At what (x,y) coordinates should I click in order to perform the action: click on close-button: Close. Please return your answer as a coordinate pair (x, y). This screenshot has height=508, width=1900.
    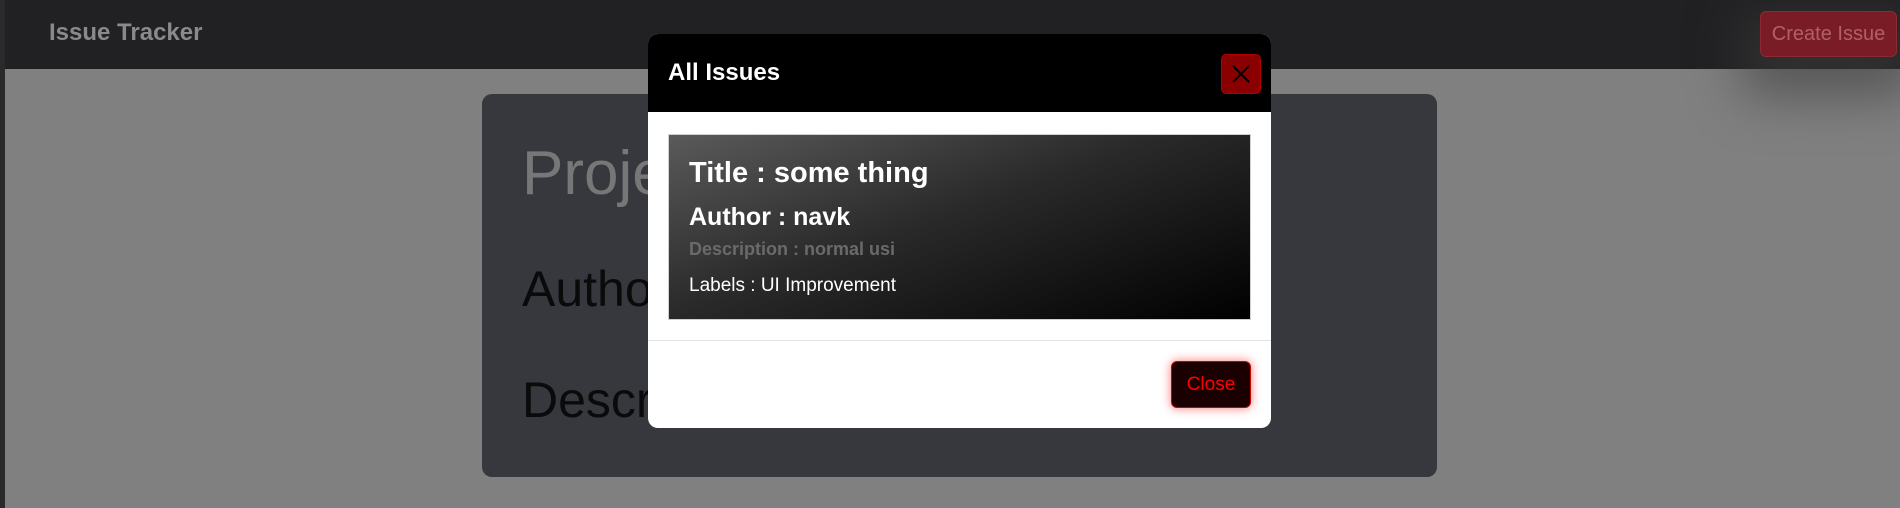
    Looking at the image, I should click on (1211, 384).